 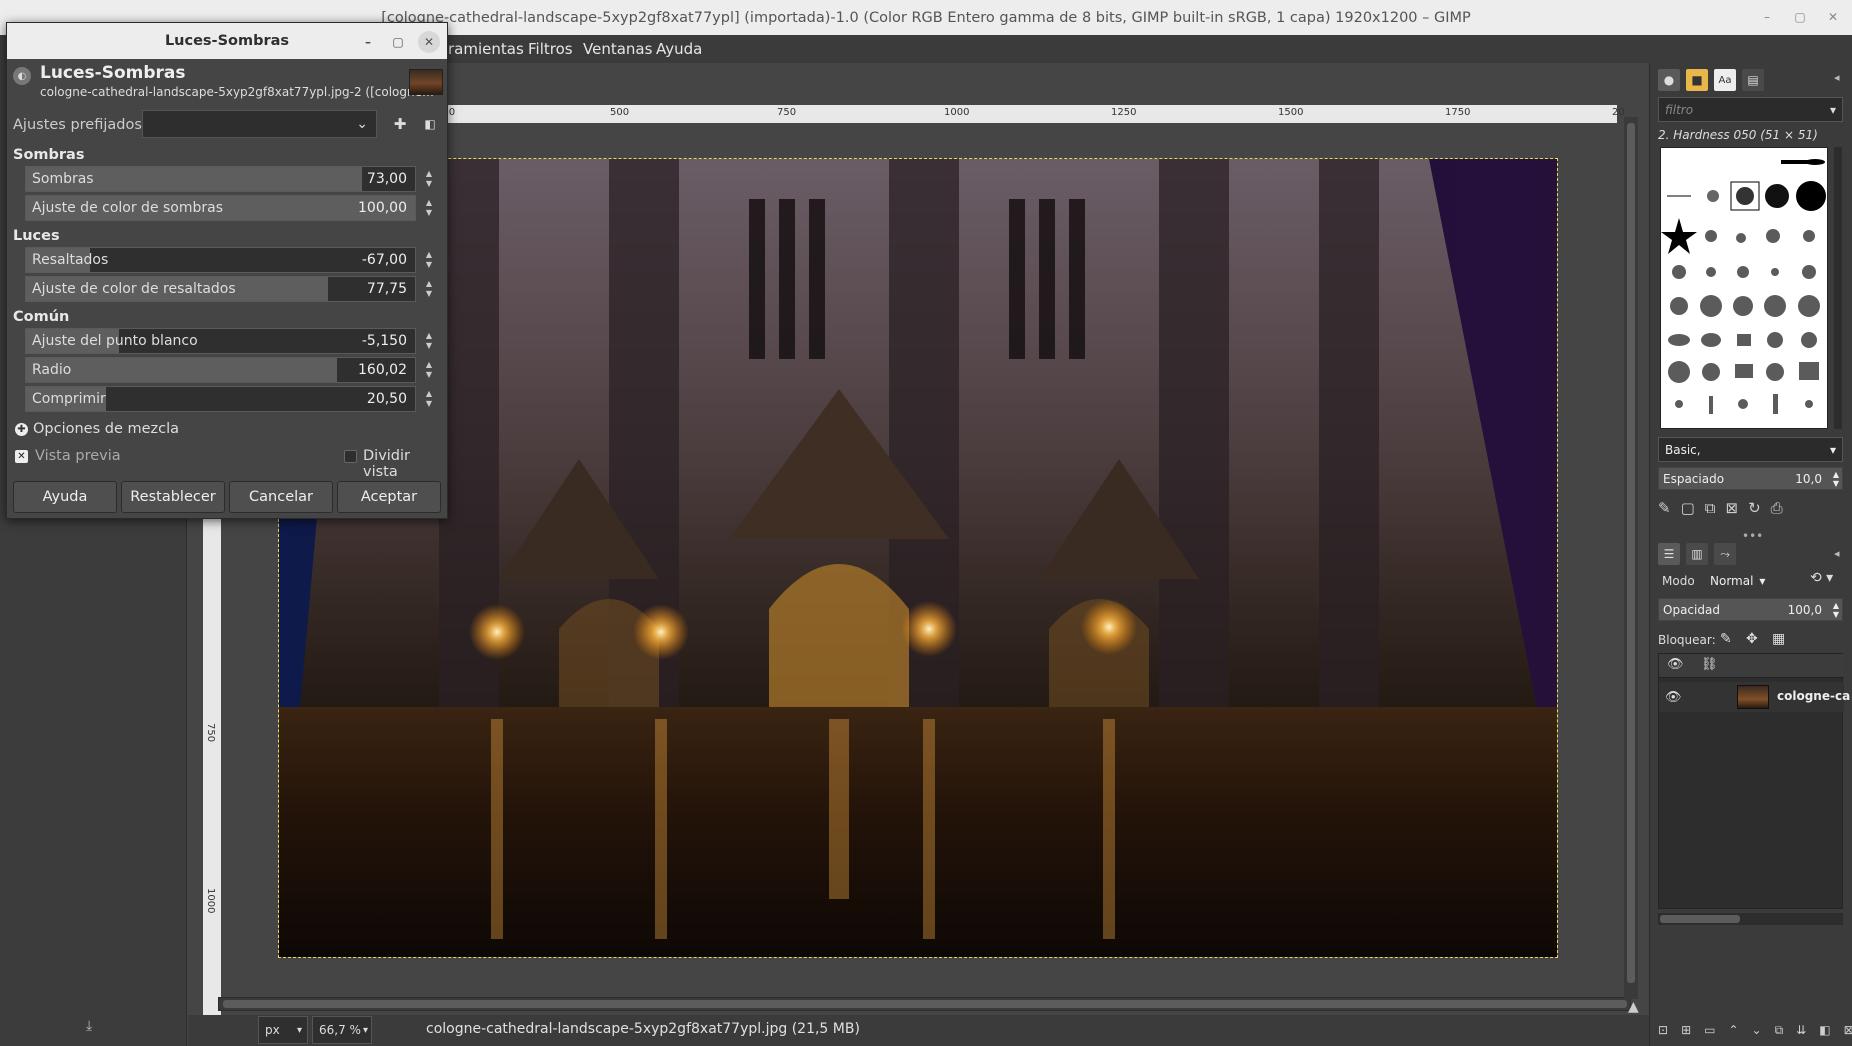 I want to click on dialog-titlebar: Luces-Sombras – ▢ ✕, so click(x=227, y=41).